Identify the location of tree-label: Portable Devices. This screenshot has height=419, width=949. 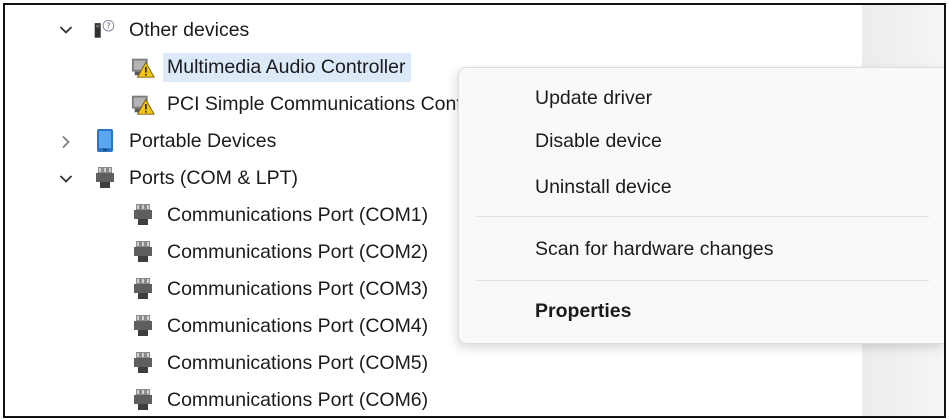
(203, 140).